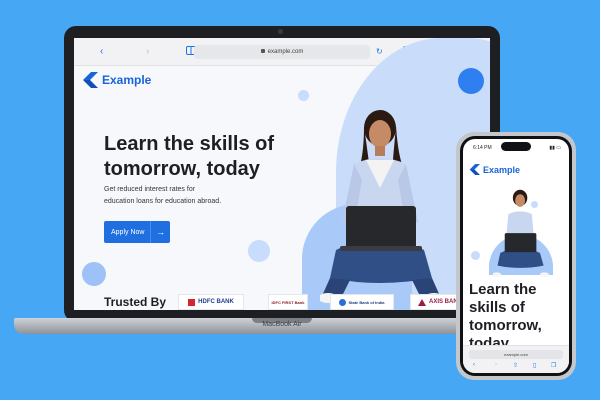  What do you see at coordinates (128, 232) in the screenshot?
I see `apply-now-label: Apply Now` at bounding box center [128, 232].